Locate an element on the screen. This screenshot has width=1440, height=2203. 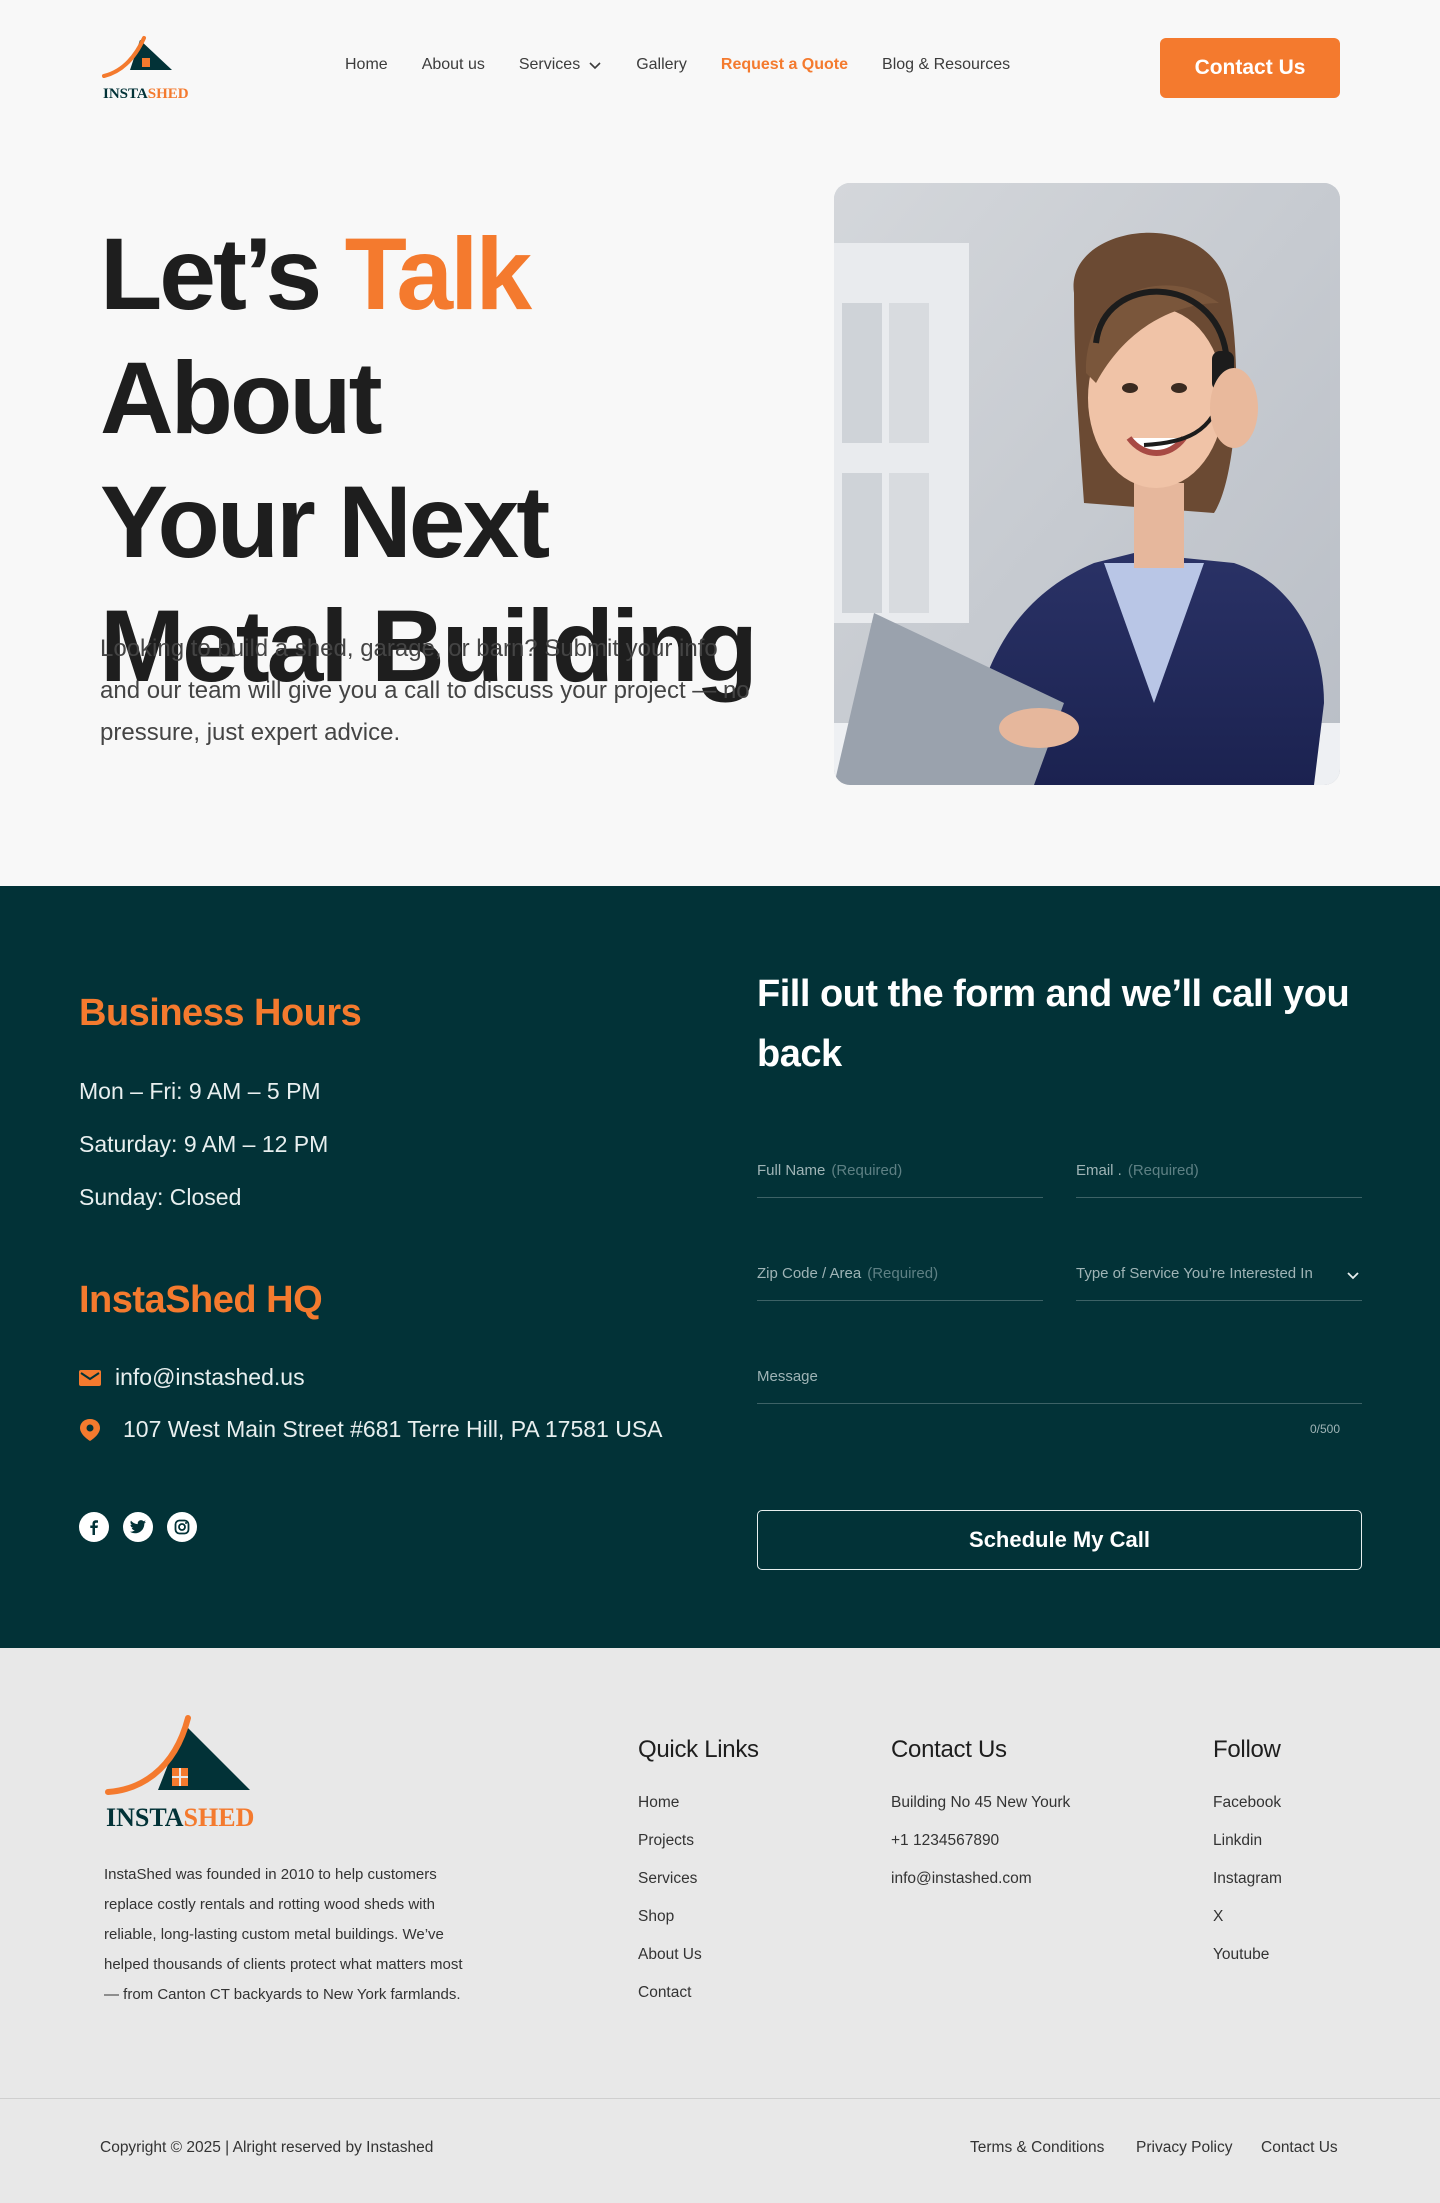
nav-gallery-label: Gallery is located at coordinates (661, 64).